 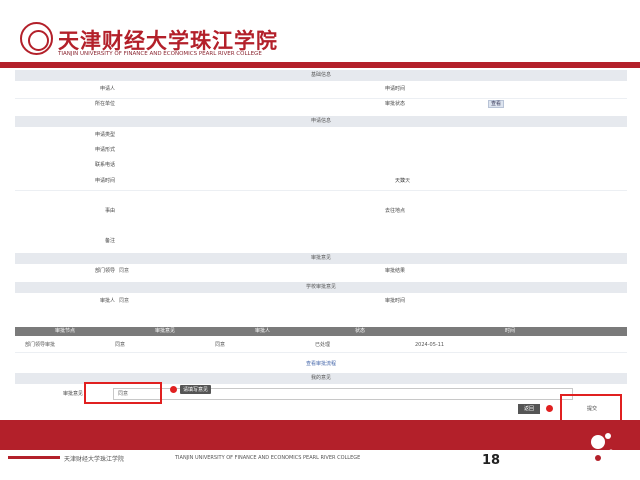 I want to click on duration-value: 2天, so click(x=406, y=181).